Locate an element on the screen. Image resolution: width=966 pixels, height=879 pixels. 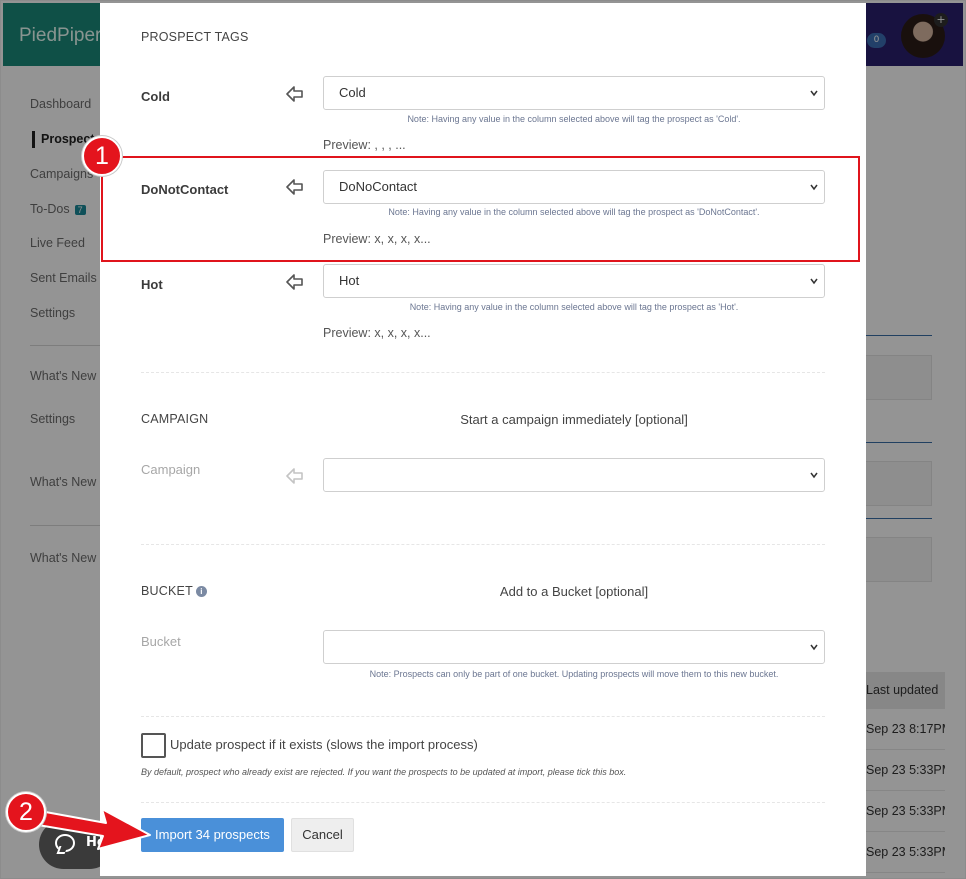
info-icon: i is located at coordinates (201, 591).